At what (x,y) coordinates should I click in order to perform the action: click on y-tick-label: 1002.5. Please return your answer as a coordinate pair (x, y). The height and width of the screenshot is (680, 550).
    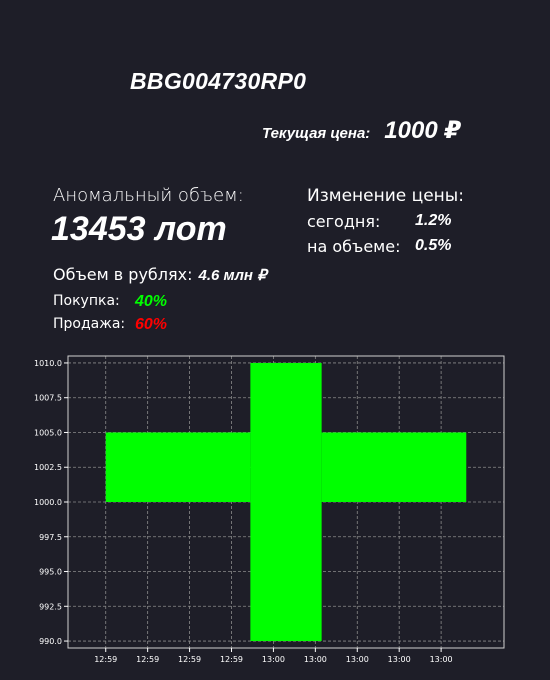
    Looking at the image, I should click on (48, 467).